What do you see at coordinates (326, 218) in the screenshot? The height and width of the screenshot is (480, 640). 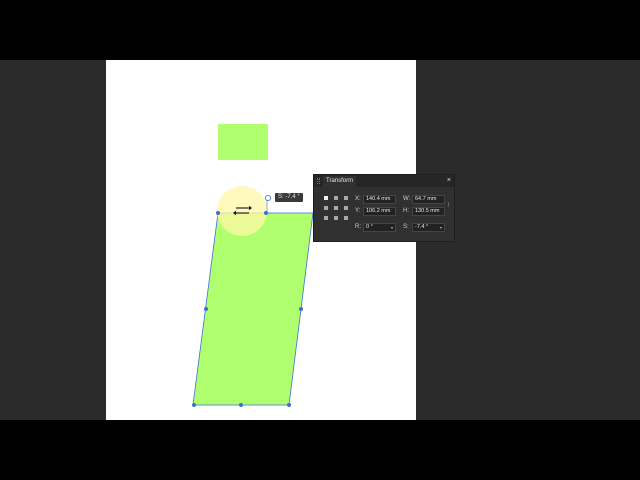 I see `anchor-bottom-left` at bounding box center [326, 218].